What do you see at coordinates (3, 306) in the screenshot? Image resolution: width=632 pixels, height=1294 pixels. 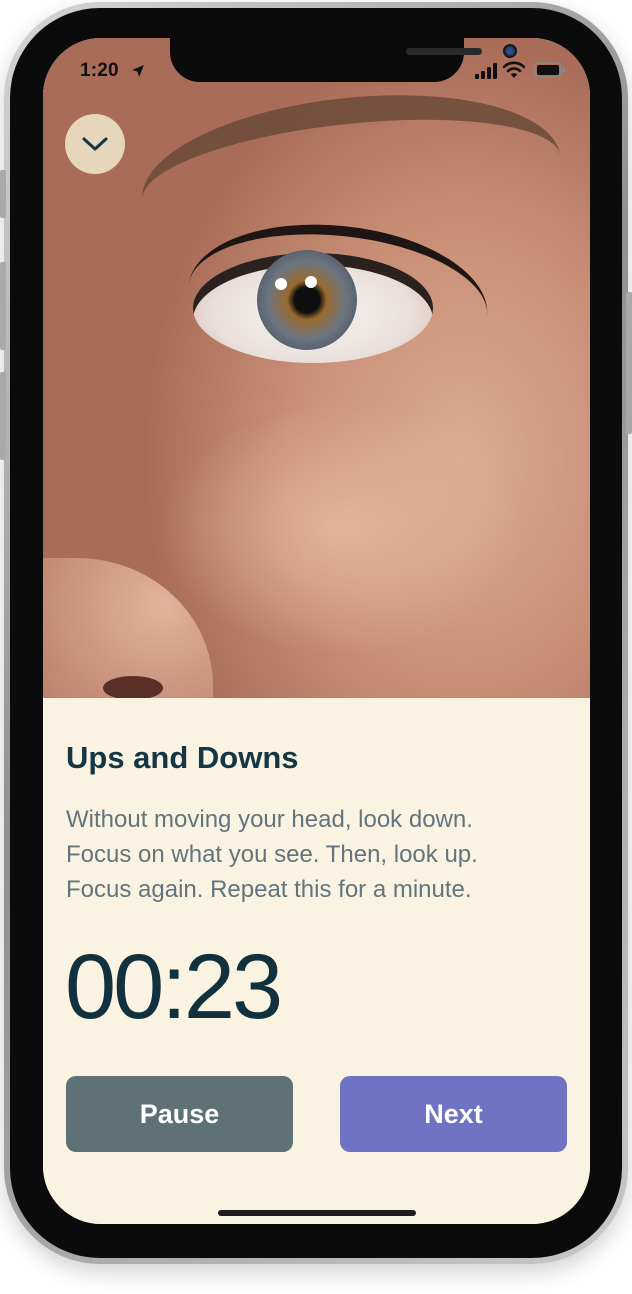 I see `volume-up-button` at bounding box center [3, 306].